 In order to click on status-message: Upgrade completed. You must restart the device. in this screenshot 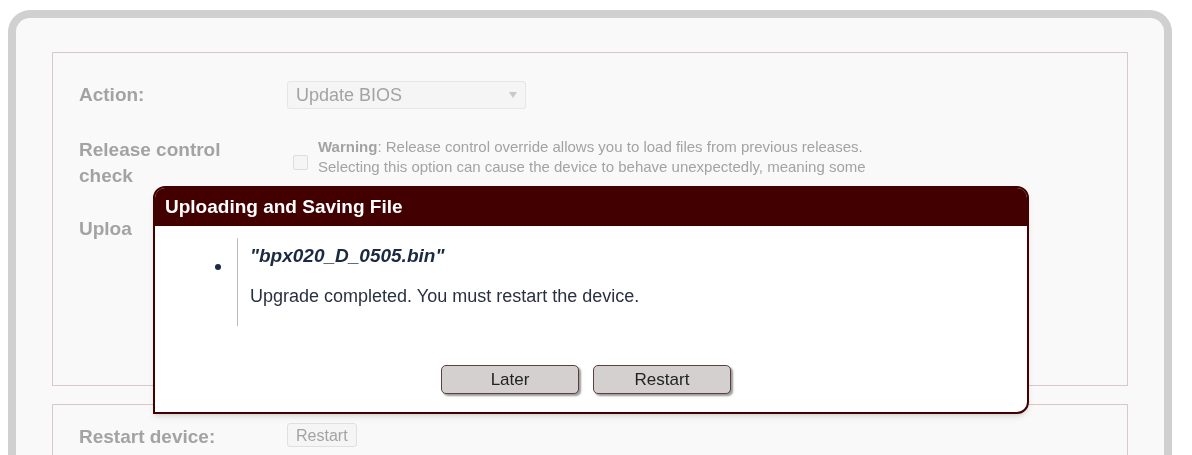, I will do `click(445, 296)`.